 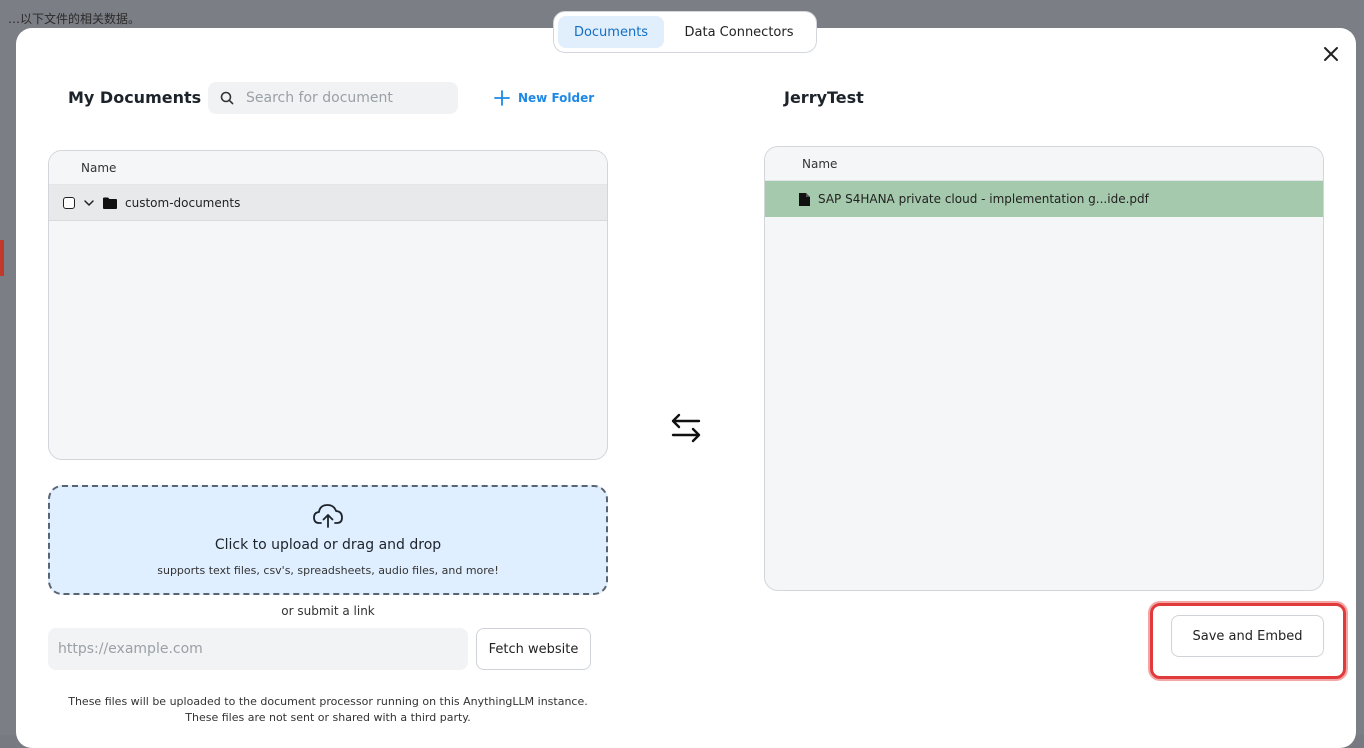 What do you see at coordinates (183, 202) in the screenshot?
I see `folder-name: custom-documents` at bounding box center [183, 202].